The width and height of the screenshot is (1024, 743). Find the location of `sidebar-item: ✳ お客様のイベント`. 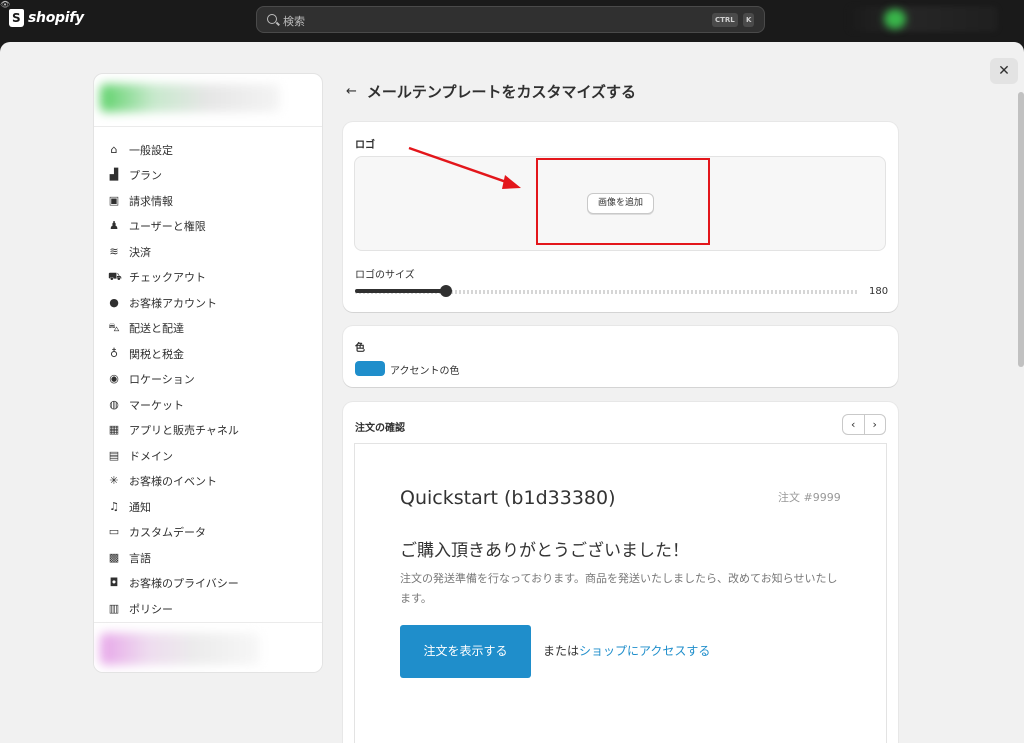

sidebar-item: ✳ お客様のイベント is located at coordinates (208, 482).